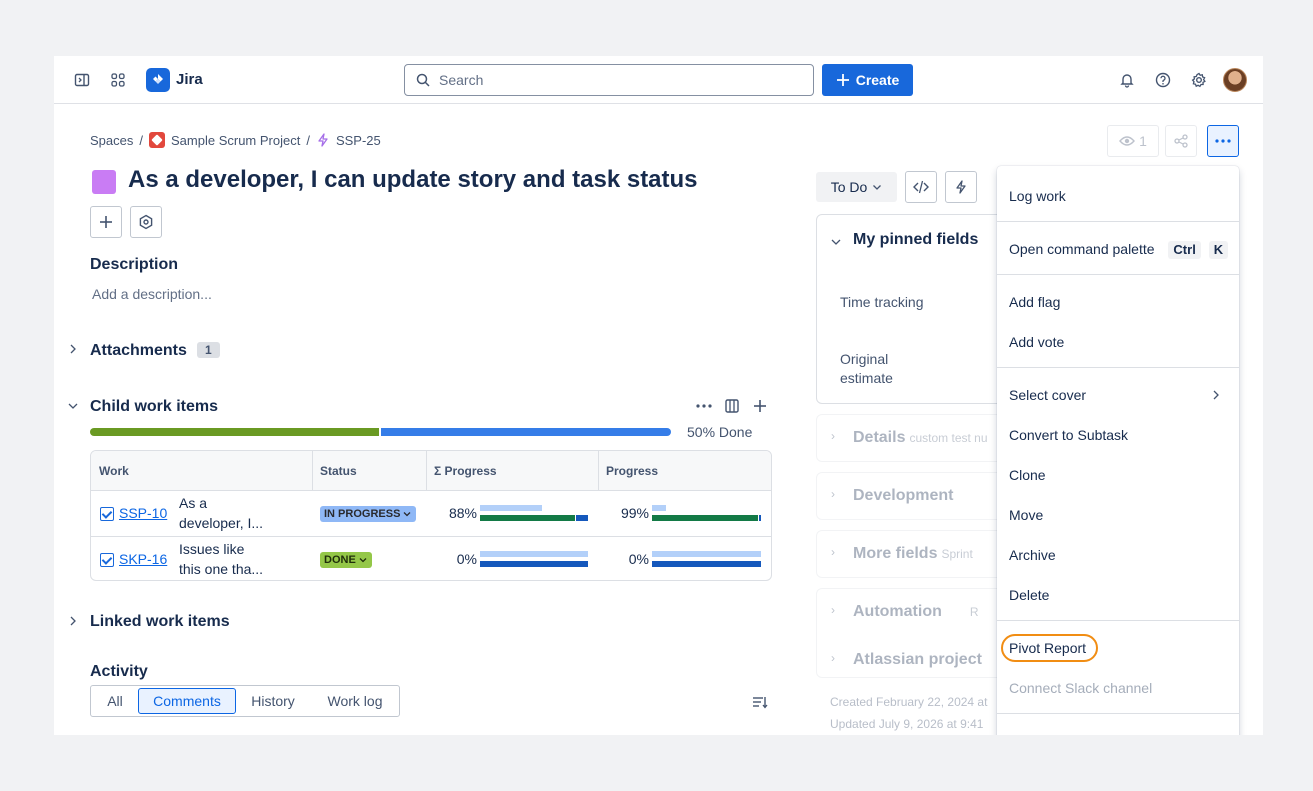 Image resolution: width=1313 pixels, height=791 pixels. Describe the element at coordinates (534, 554) in the screenshot. I see `estimate-bar` at that location.